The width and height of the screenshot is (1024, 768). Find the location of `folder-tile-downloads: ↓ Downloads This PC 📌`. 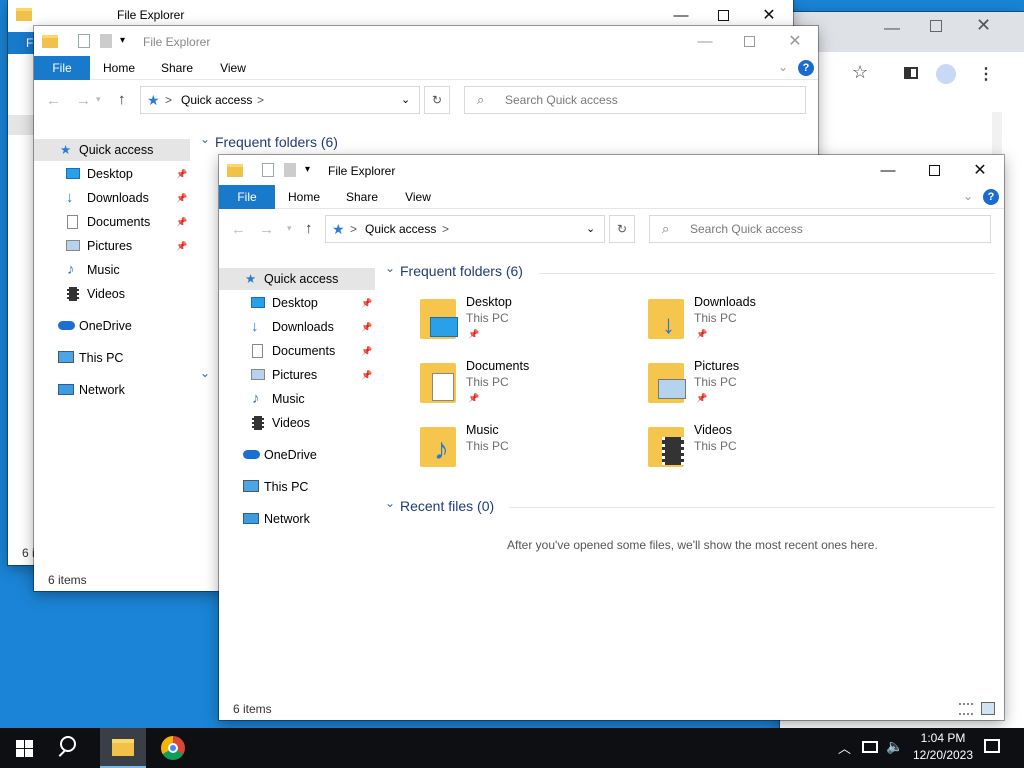

folder-tile-downloads: ↓ Downloads This PC 📌 is located at coordinates (758, 323).